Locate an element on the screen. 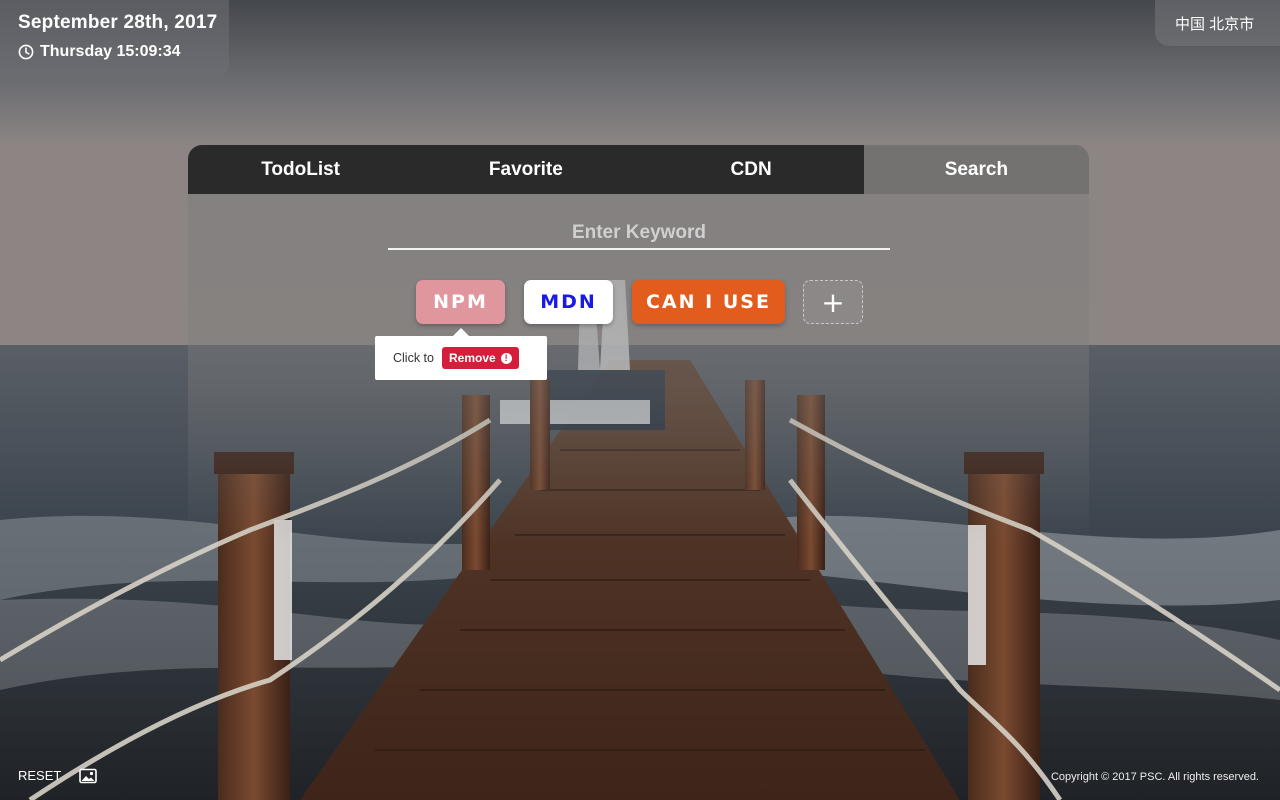  time-row: Thursday 15:09:34 is located at coordinates (123, 52).